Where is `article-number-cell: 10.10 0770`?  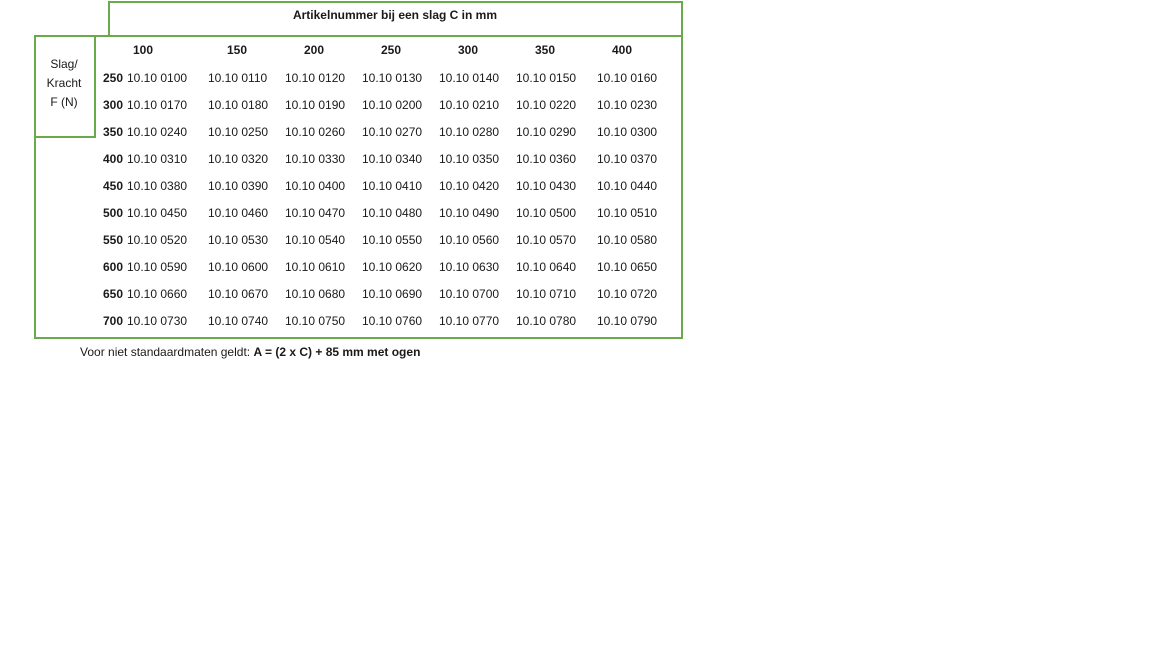
article-number-cell: 10.10 0770 is located at coordinates (469, 321).